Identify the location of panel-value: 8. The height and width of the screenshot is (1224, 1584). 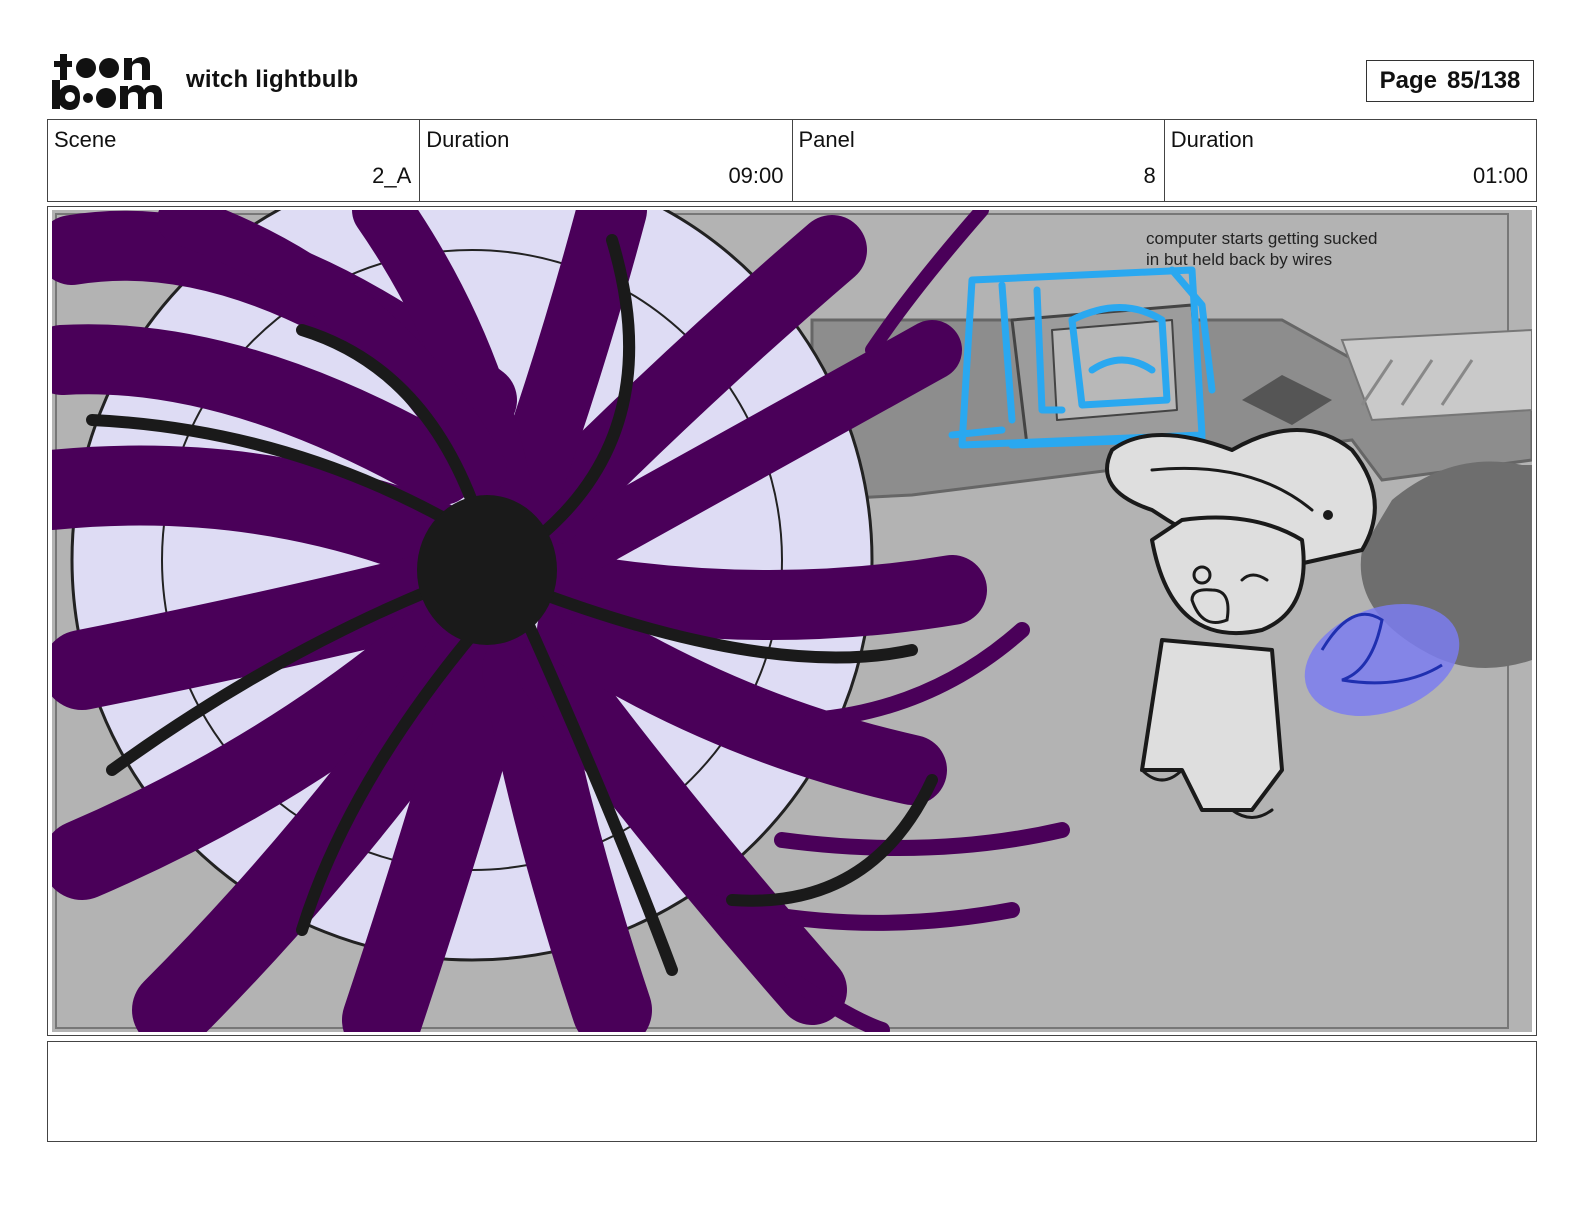
(1149, 175).